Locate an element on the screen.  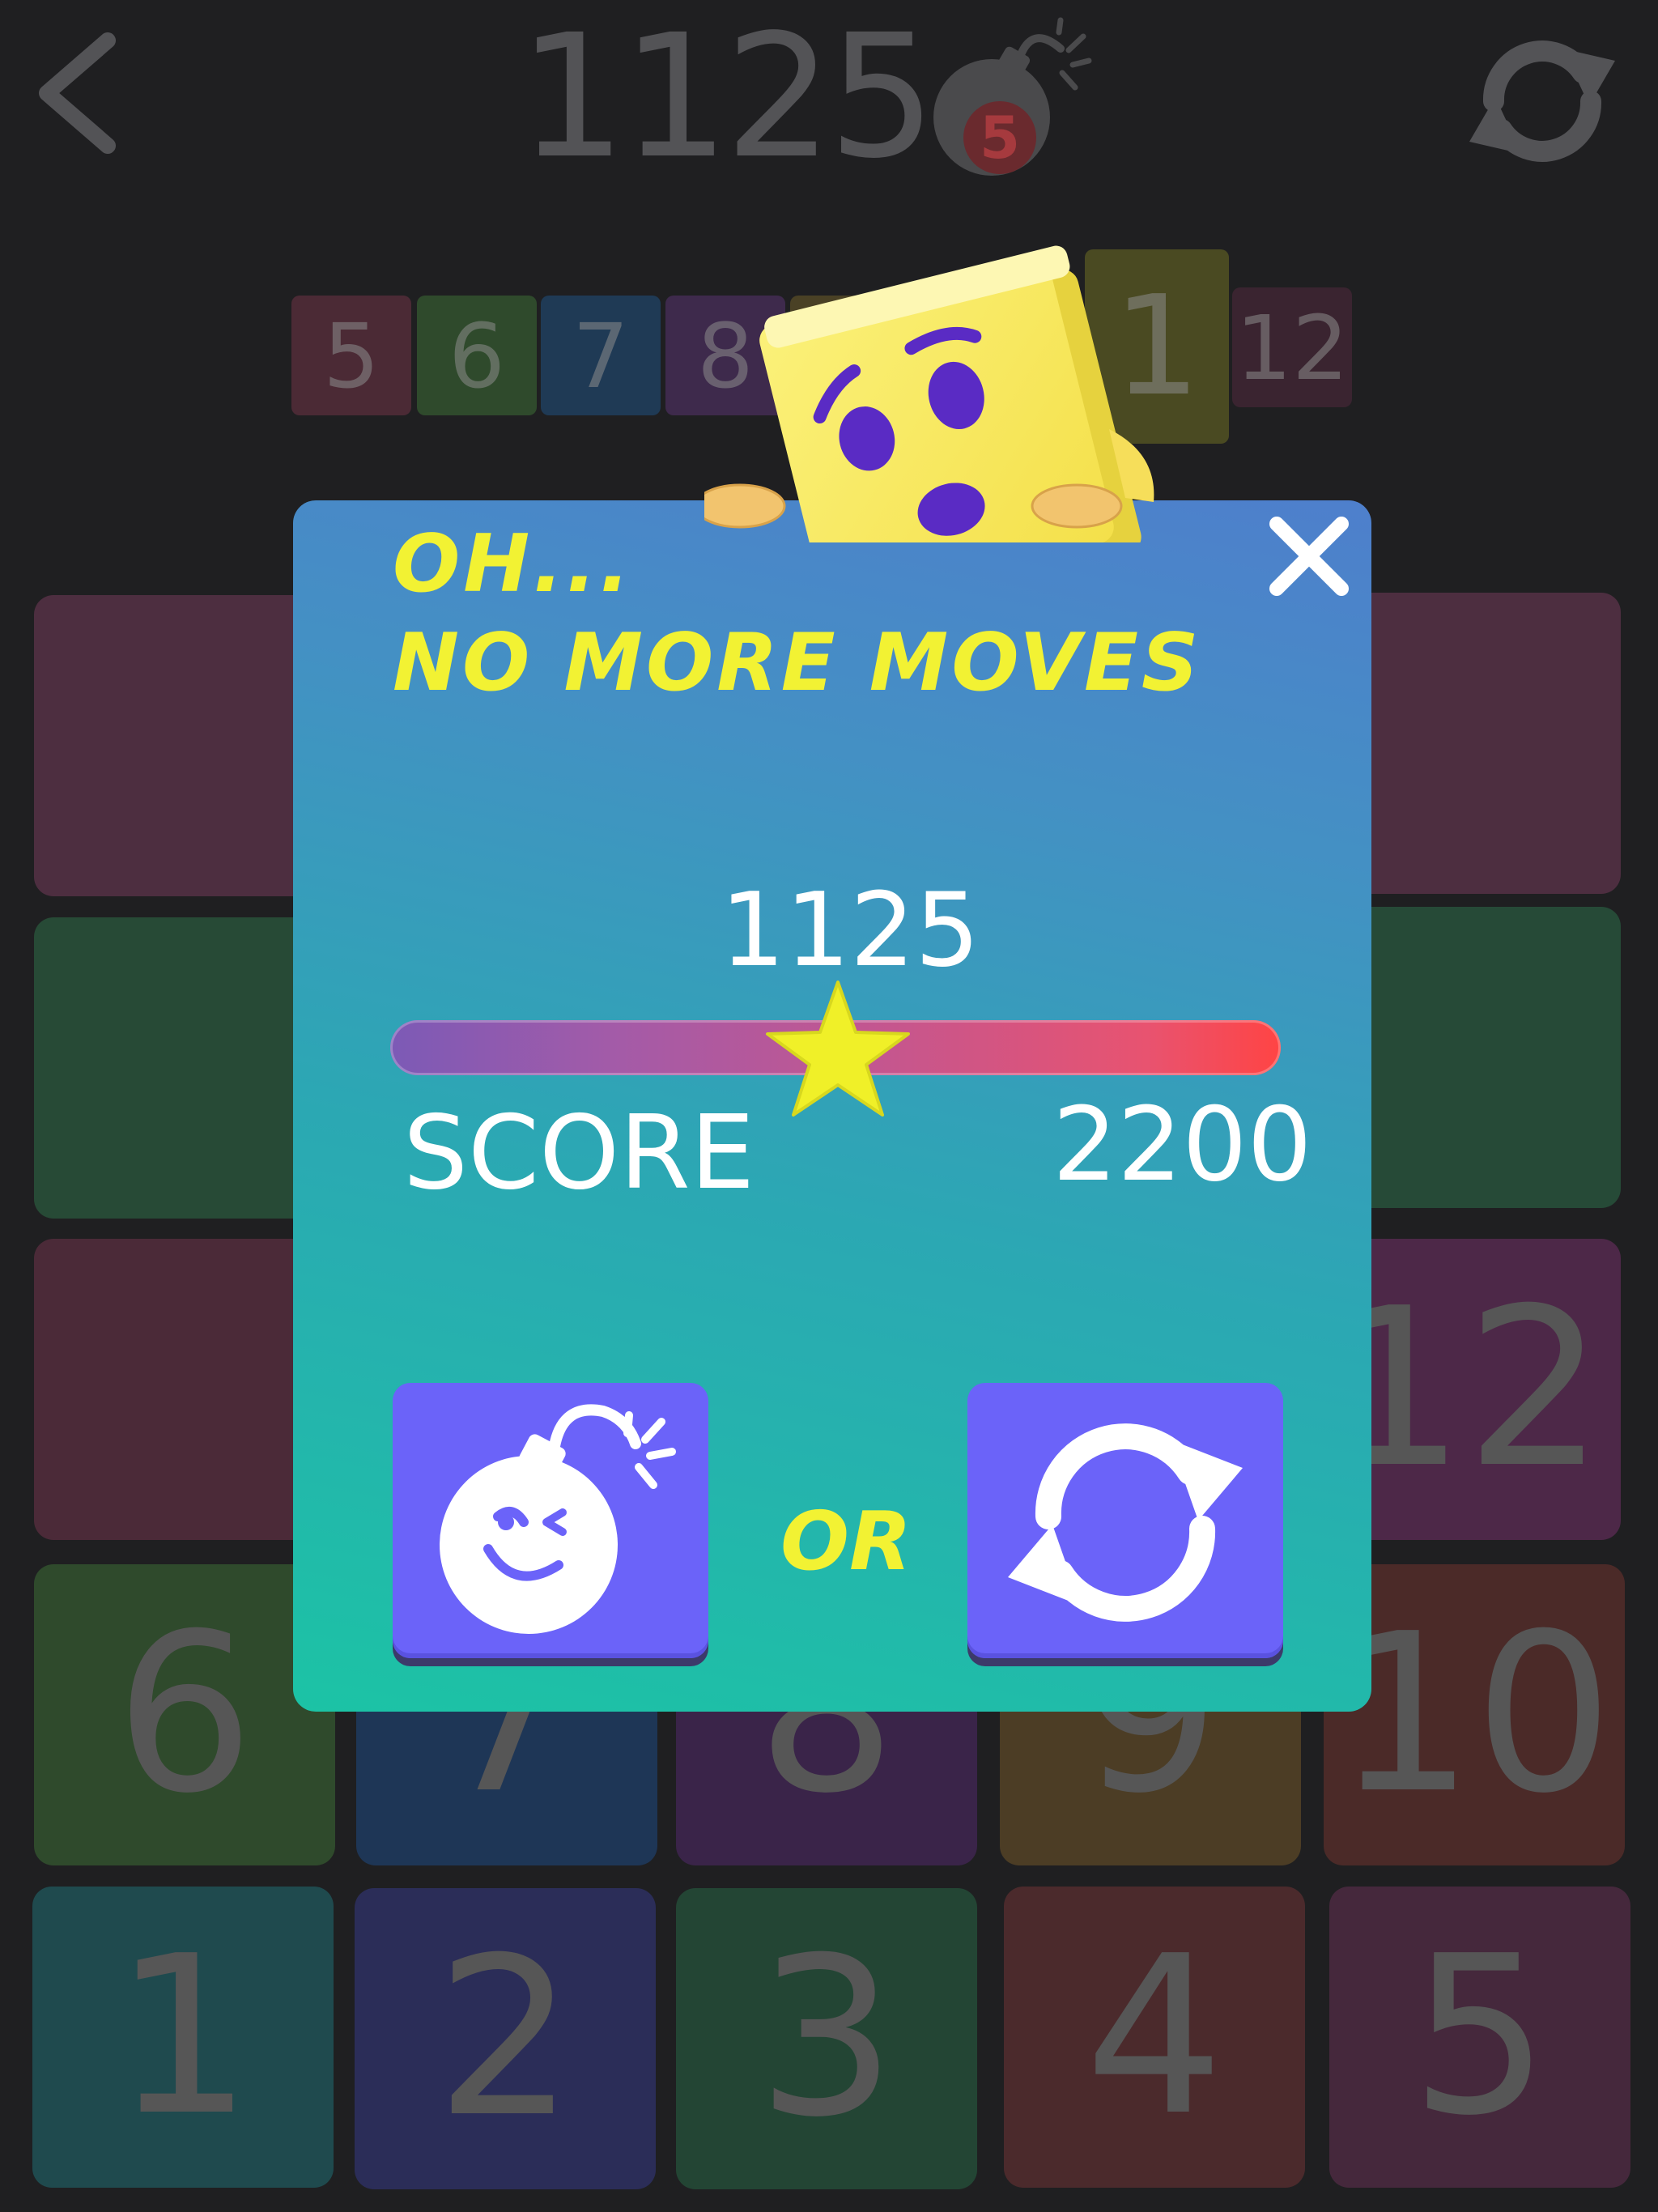
board-tile: 1 is located at coordinates (183, 2038).